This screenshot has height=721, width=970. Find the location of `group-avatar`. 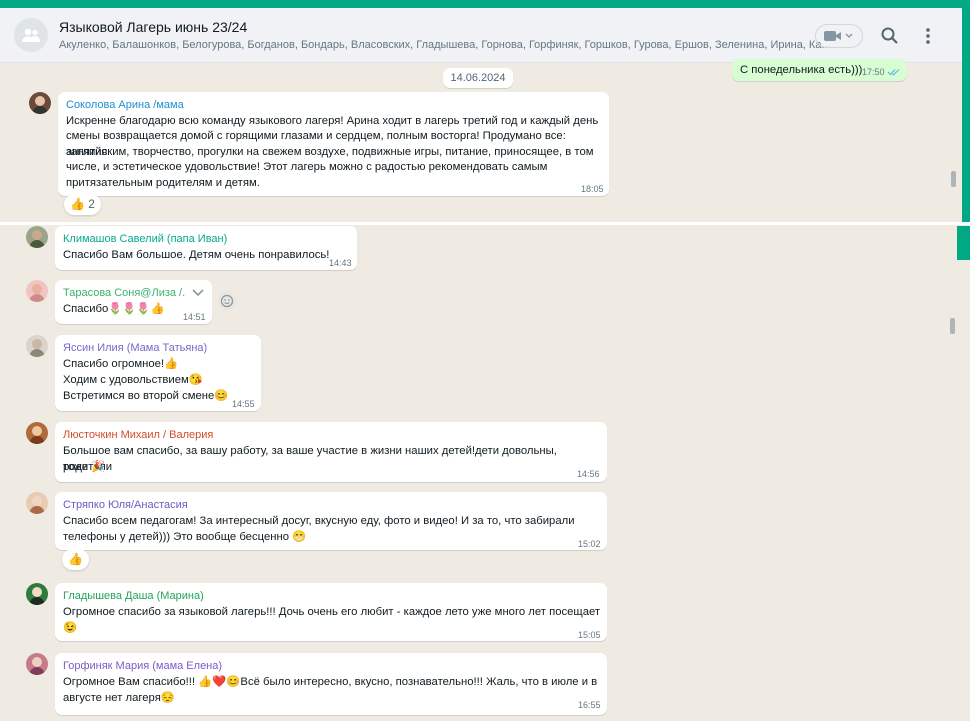

group-avatar is located at coordinates (31, 35).